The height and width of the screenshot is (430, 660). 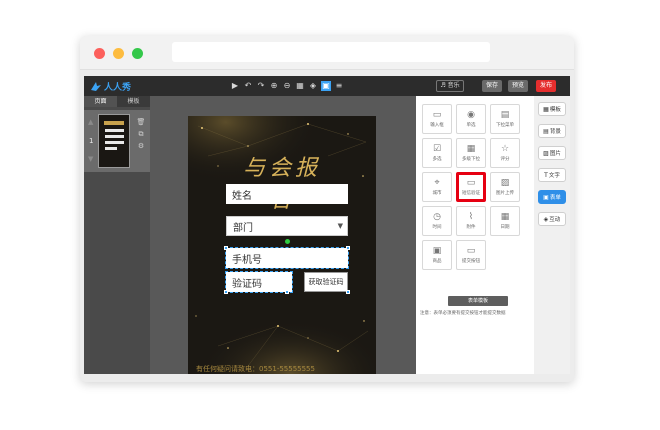 I want to click on app-logo: 人人秀, so click(x=110, y=86).